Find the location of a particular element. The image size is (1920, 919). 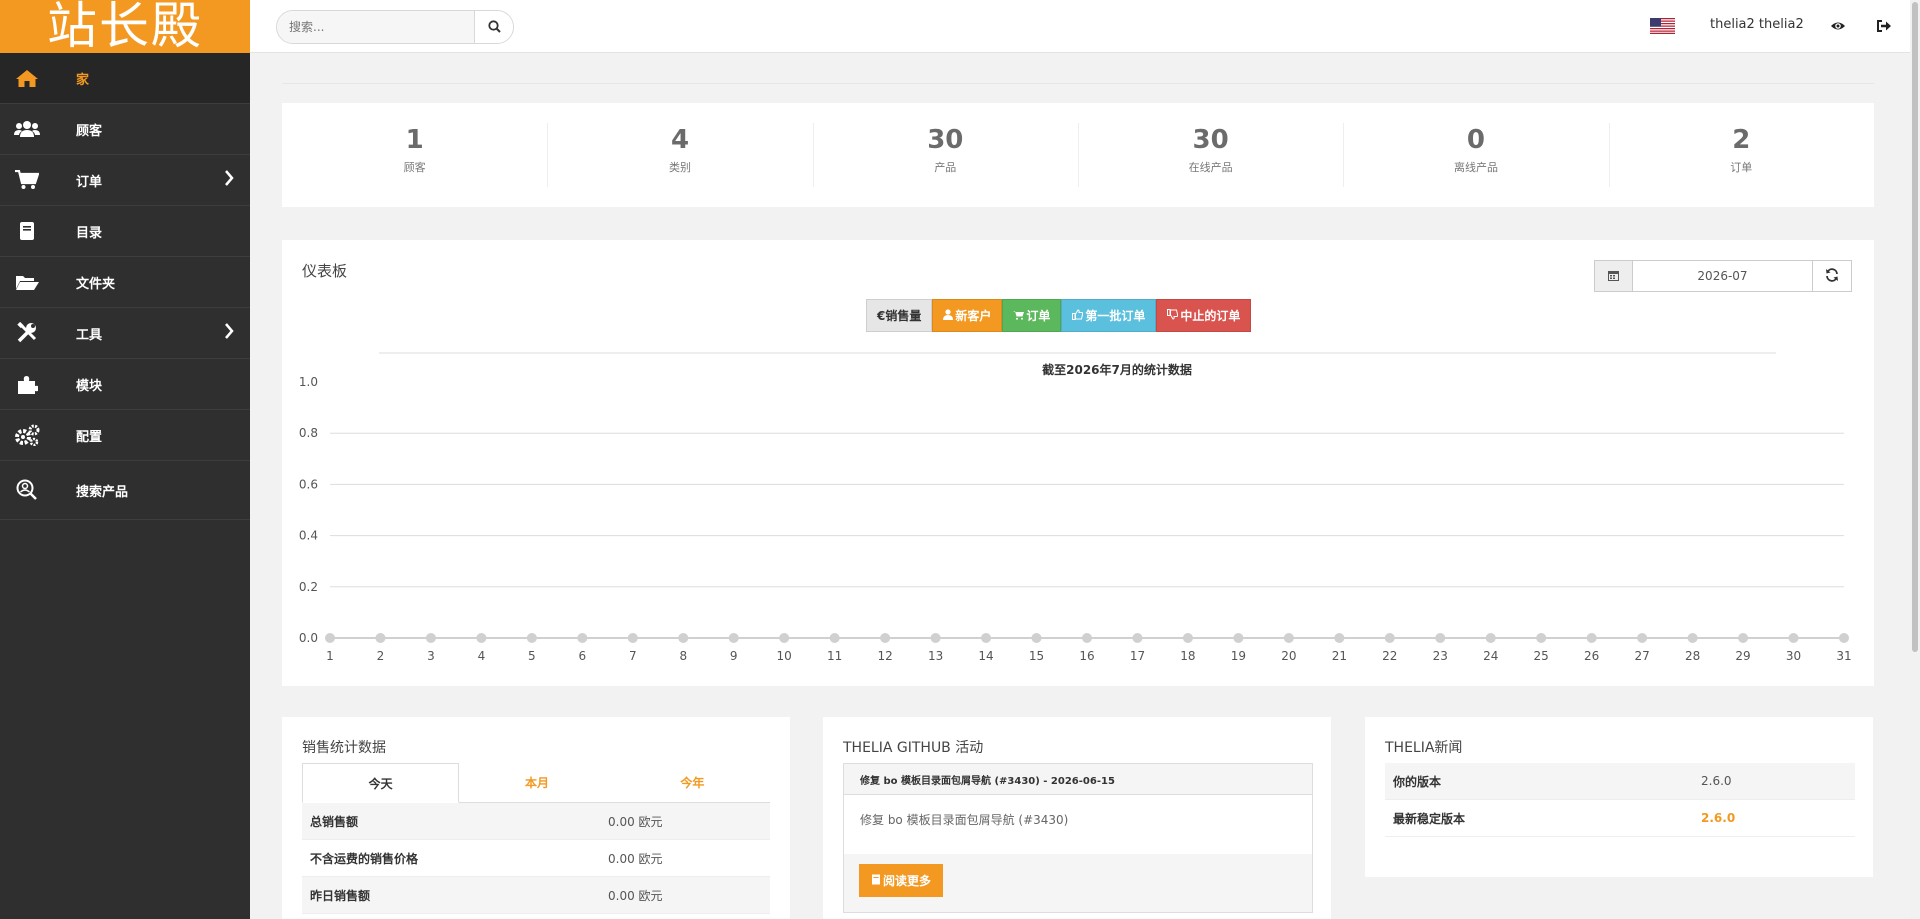

page-scrollbar is located at coordinates (1915, 459).